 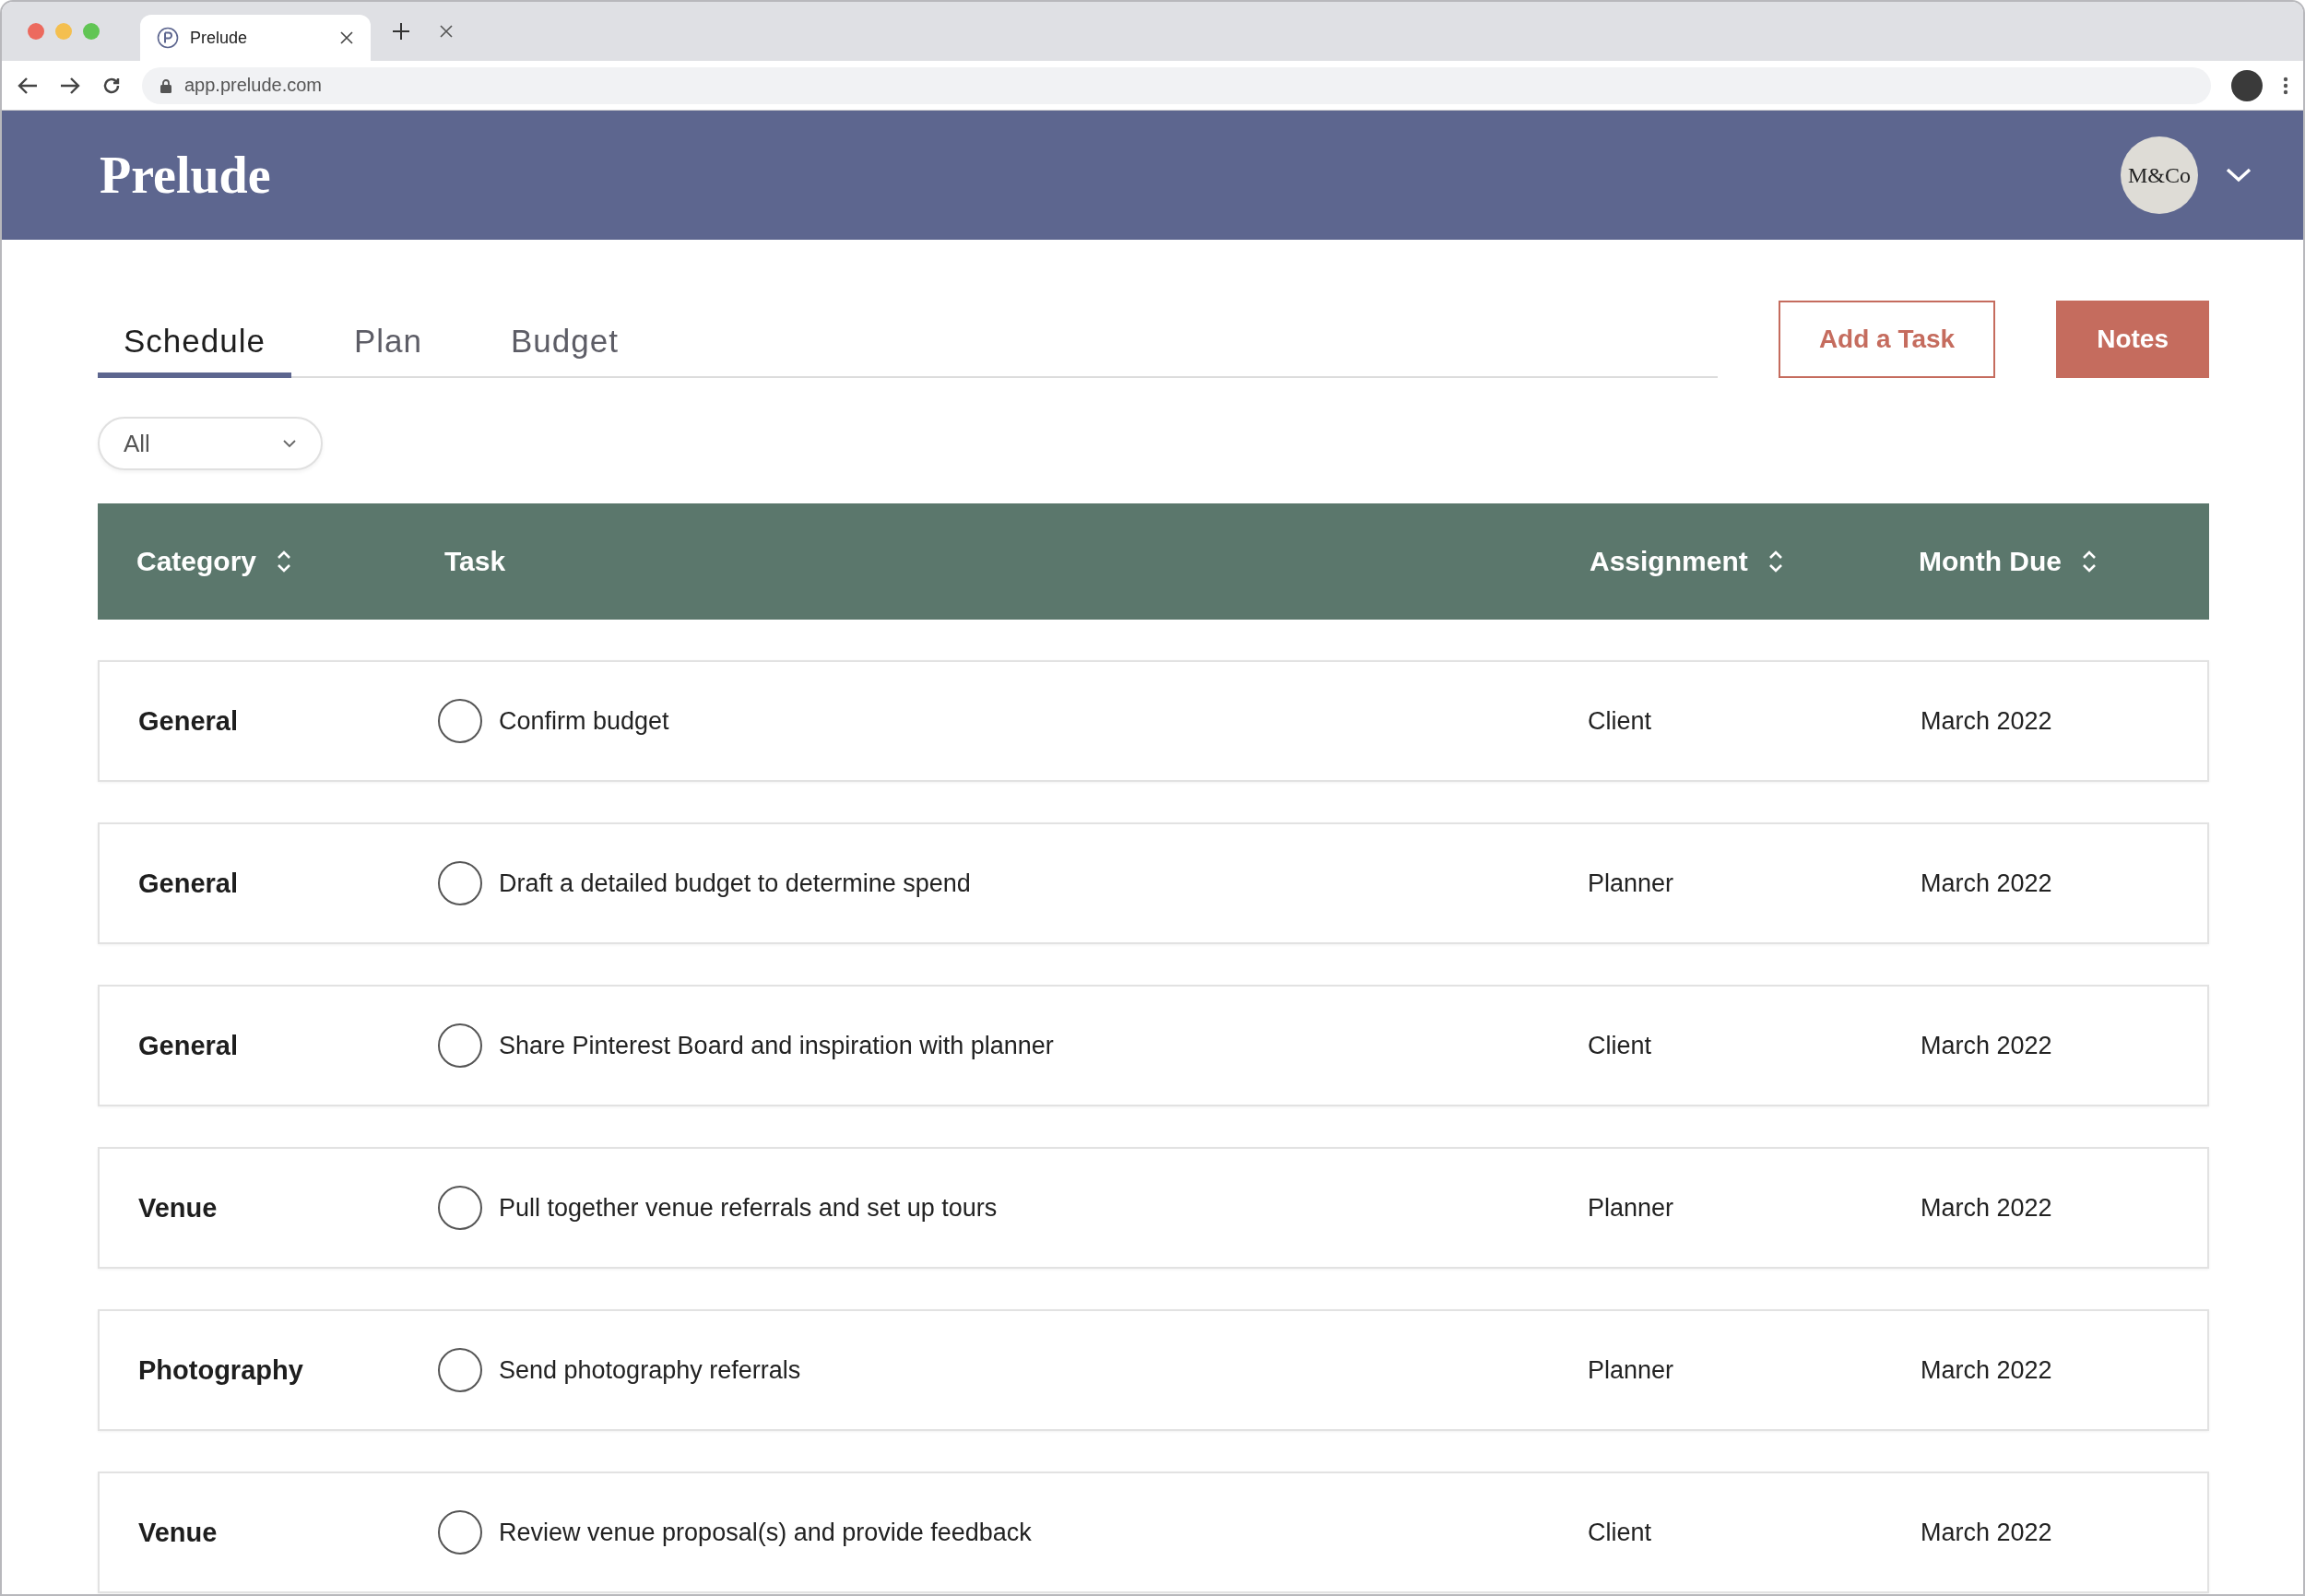 I want to click on tab: Plan, so click(x=387, y=344).